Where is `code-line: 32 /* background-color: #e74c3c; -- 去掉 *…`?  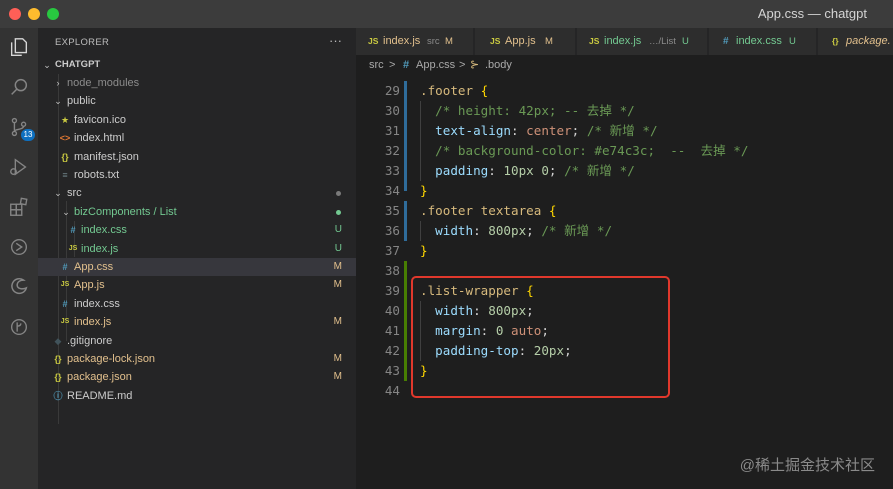
code-line: 32 /* background-color: #e74c3c; -- 去掉 *… is located at coordinates (624, 151).